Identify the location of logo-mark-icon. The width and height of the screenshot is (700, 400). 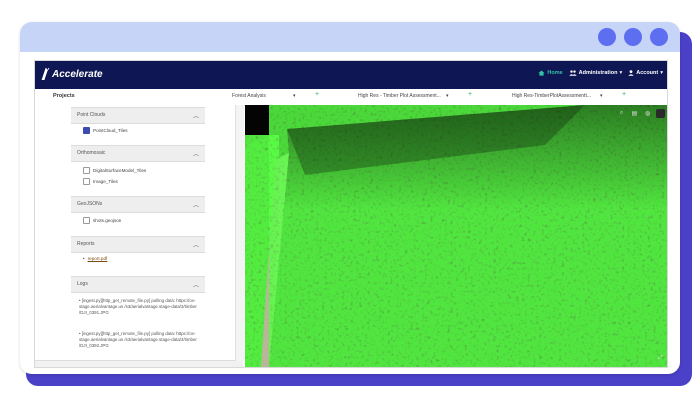
(45, 74).